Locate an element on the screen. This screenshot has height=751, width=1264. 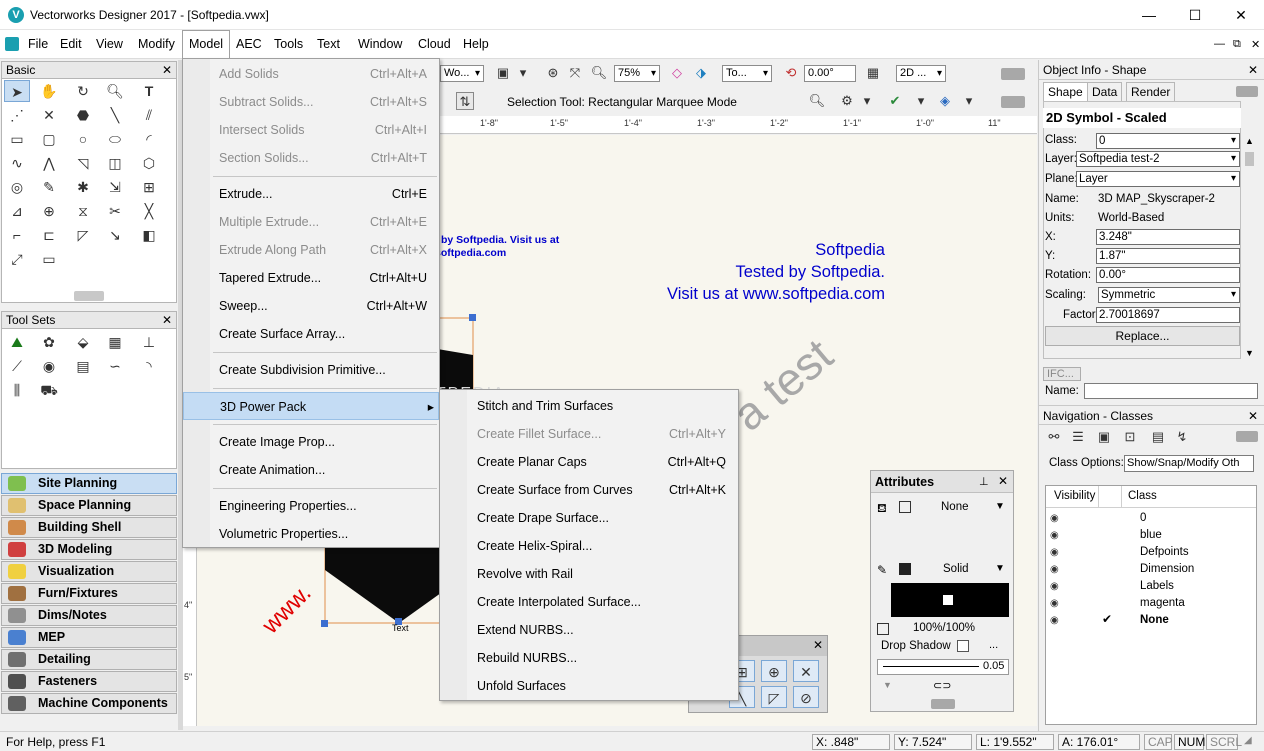
navigation-overflow-button is located at coordinates (1247, 436).